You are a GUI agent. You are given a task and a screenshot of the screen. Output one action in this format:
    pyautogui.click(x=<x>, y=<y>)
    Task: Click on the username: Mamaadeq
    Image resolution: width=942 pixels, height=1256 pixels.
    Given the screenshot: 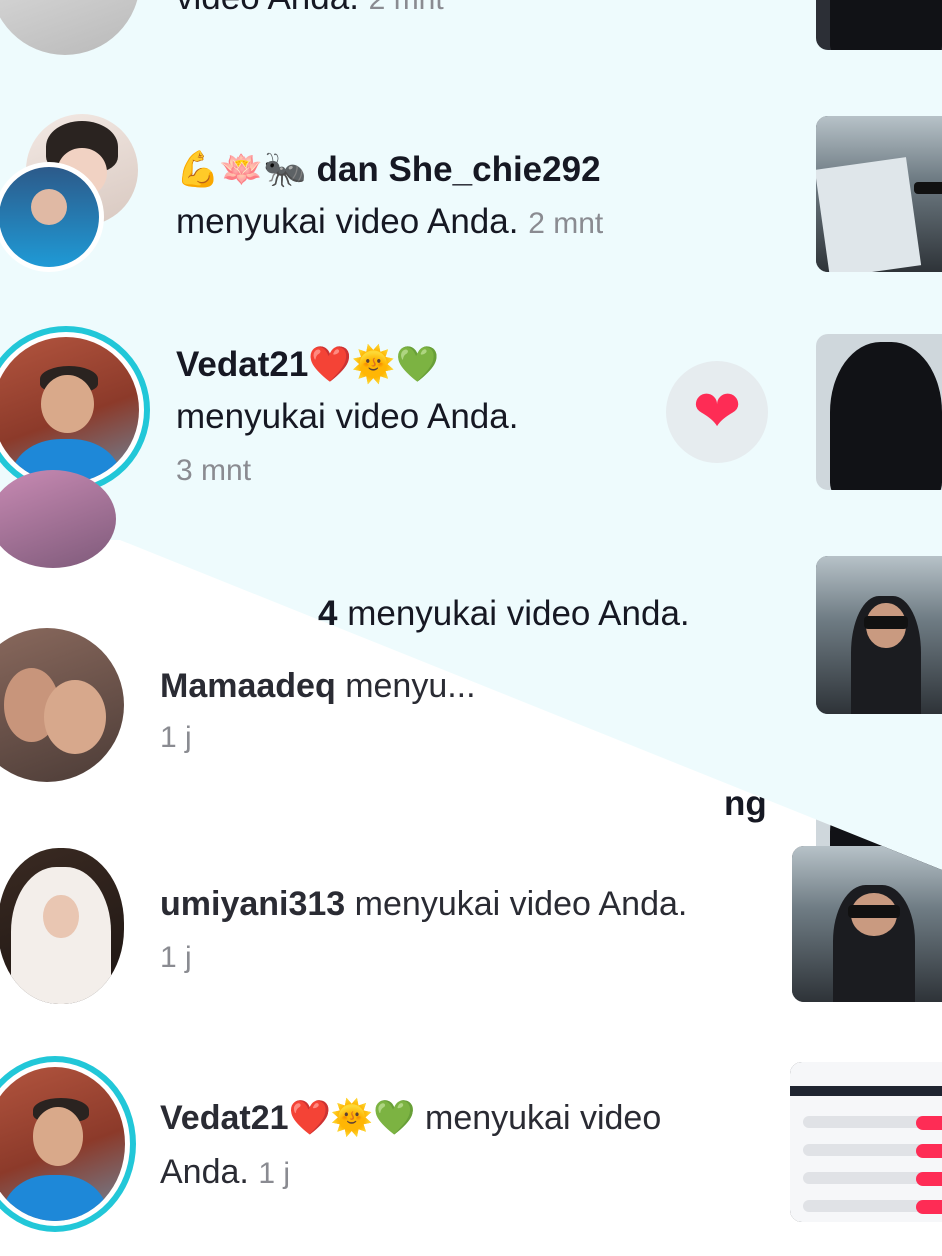 What is the action you would take?
    pyautogui.click(x=248, y=686)
    